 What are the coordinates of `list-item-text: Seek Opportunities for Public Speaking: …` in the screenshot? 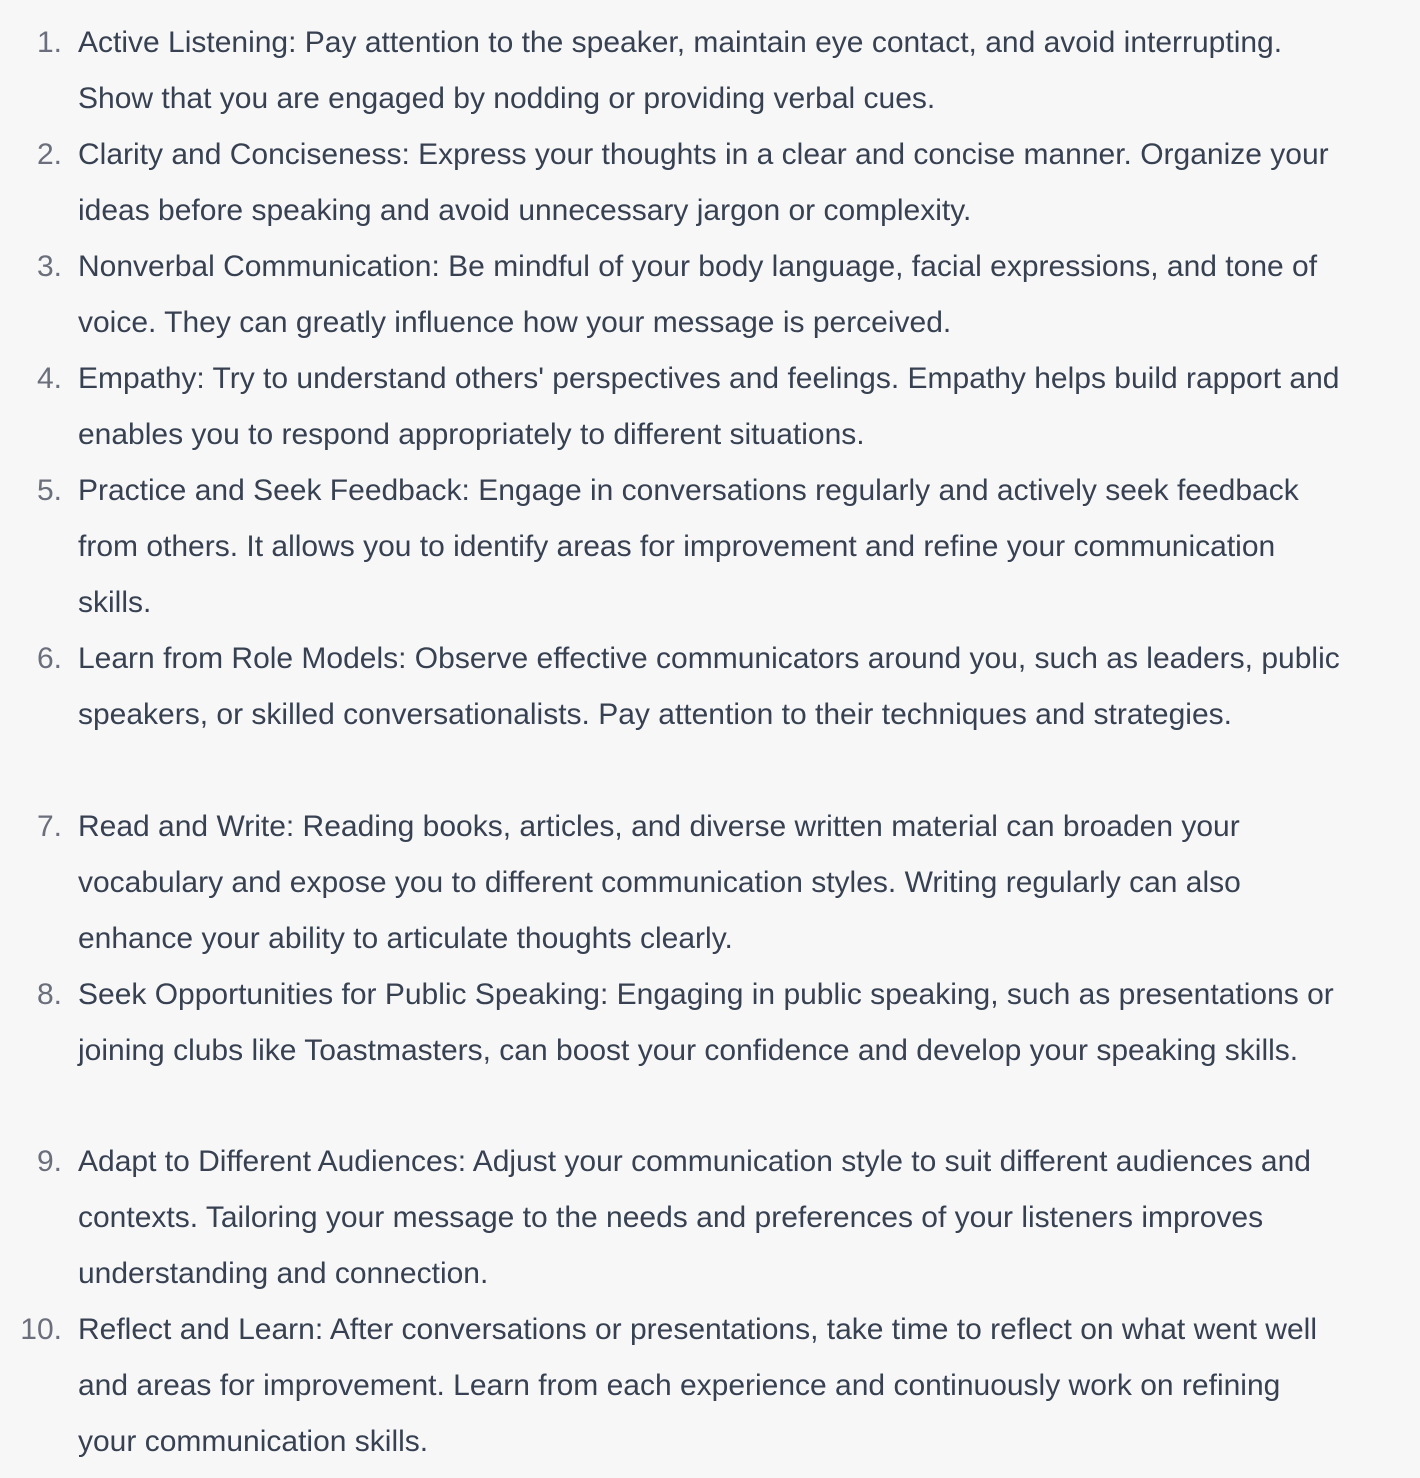 It's located at (706, 1022).